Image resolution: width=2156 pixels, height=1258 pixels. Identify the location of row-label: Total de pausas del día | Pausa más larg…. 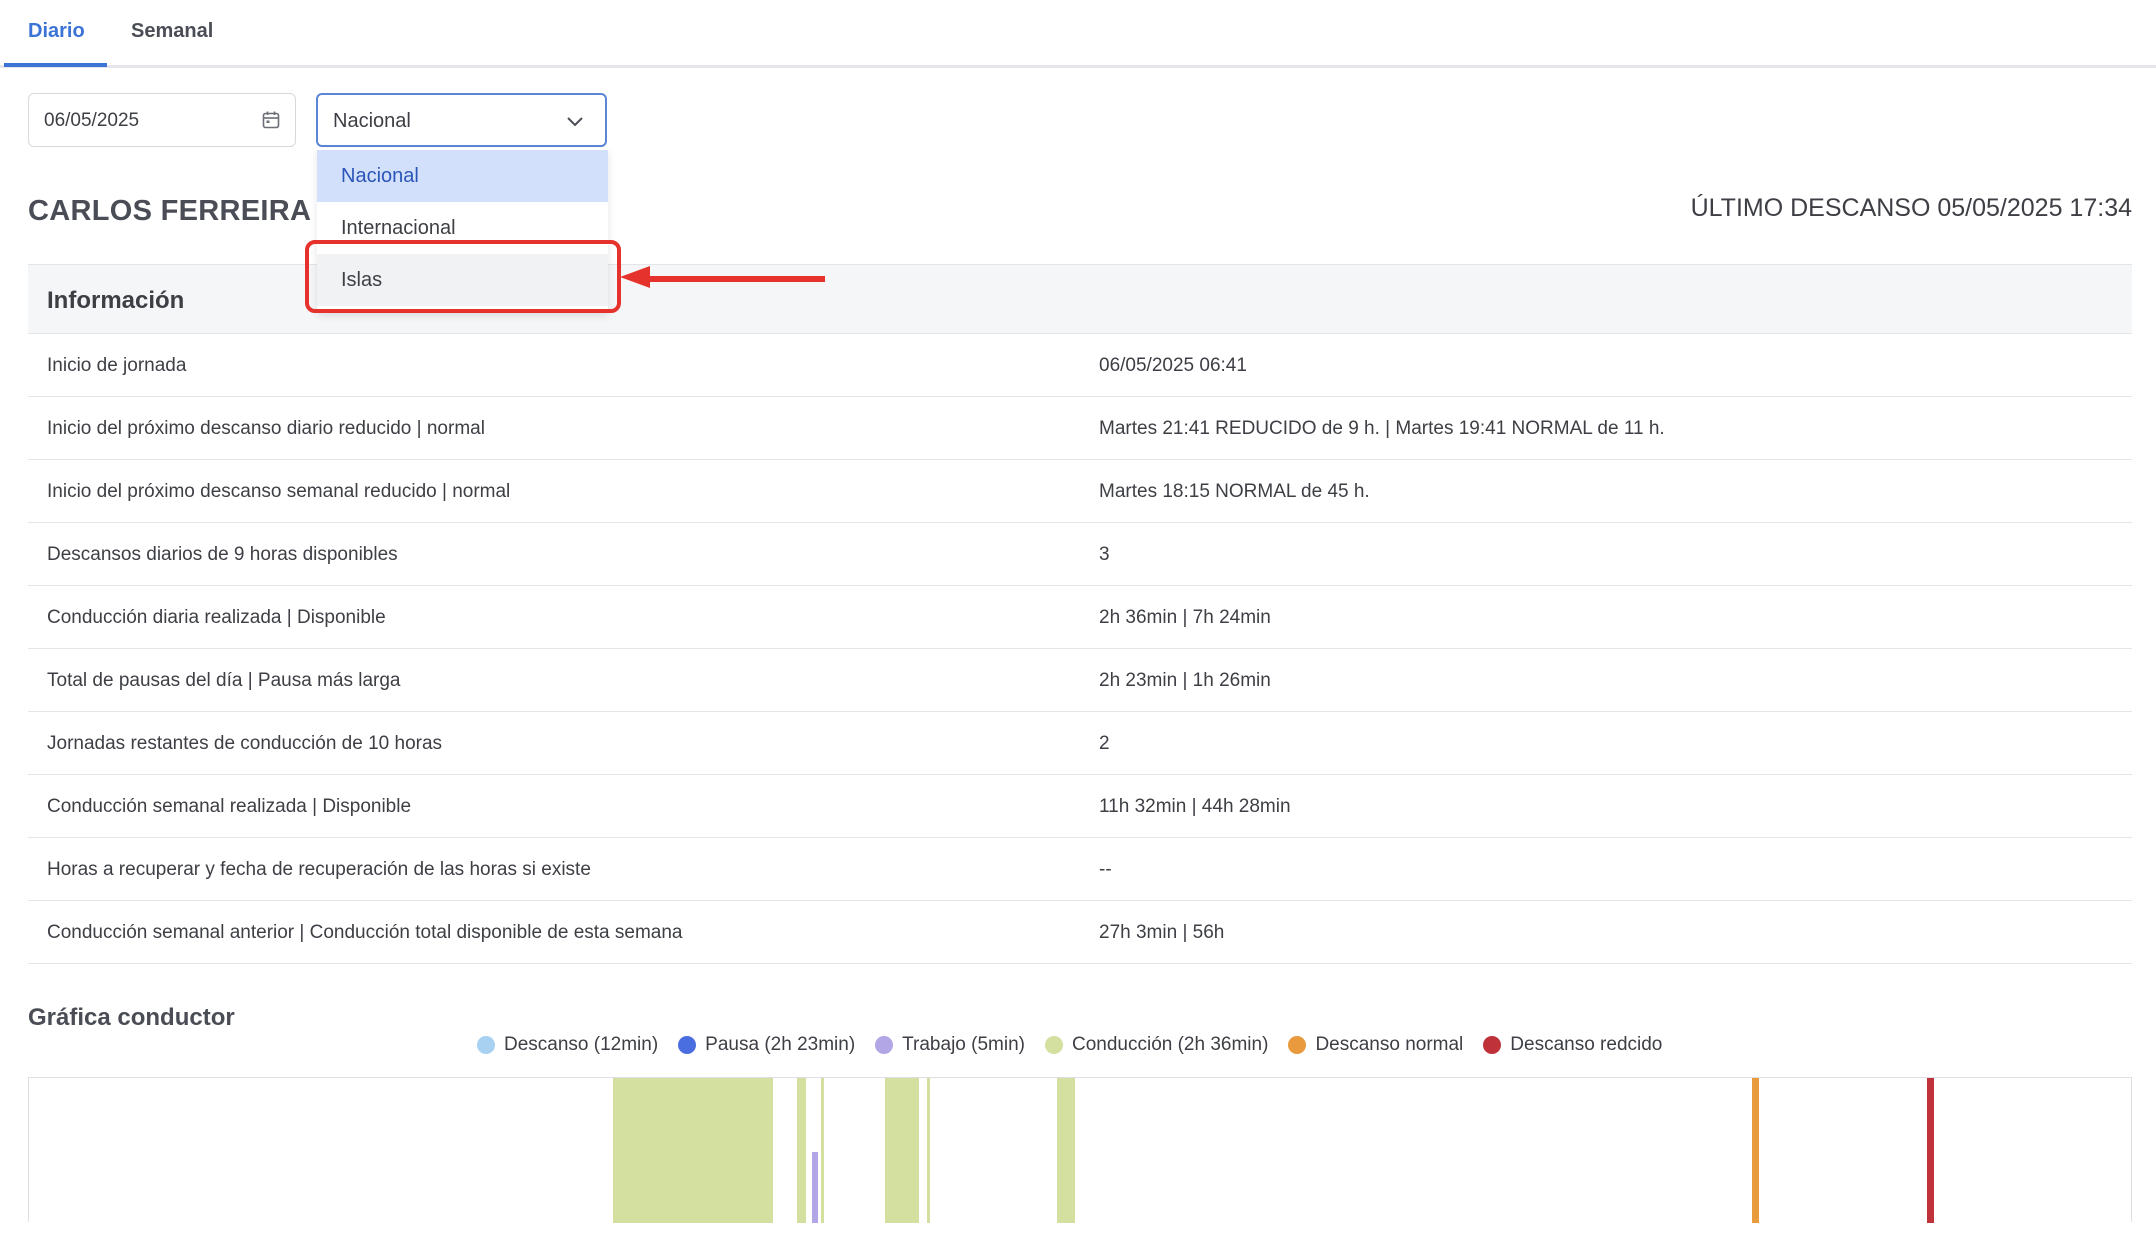
(224, 680).